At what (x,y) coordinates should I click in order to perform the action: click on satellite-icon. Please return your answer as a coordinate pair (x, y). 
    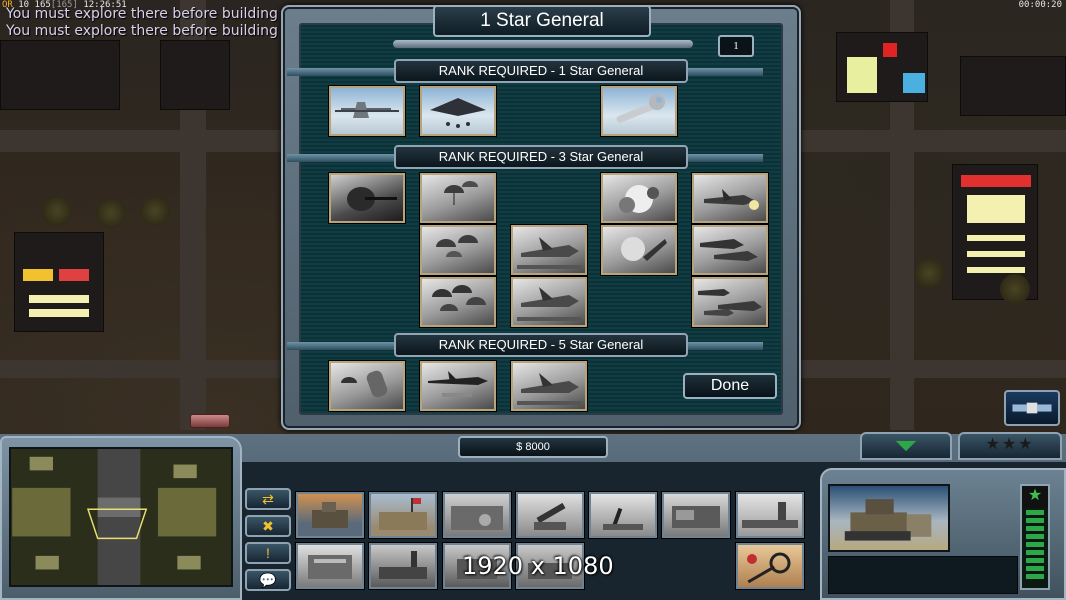
    Looking at the image, I should click on (1032, 408).